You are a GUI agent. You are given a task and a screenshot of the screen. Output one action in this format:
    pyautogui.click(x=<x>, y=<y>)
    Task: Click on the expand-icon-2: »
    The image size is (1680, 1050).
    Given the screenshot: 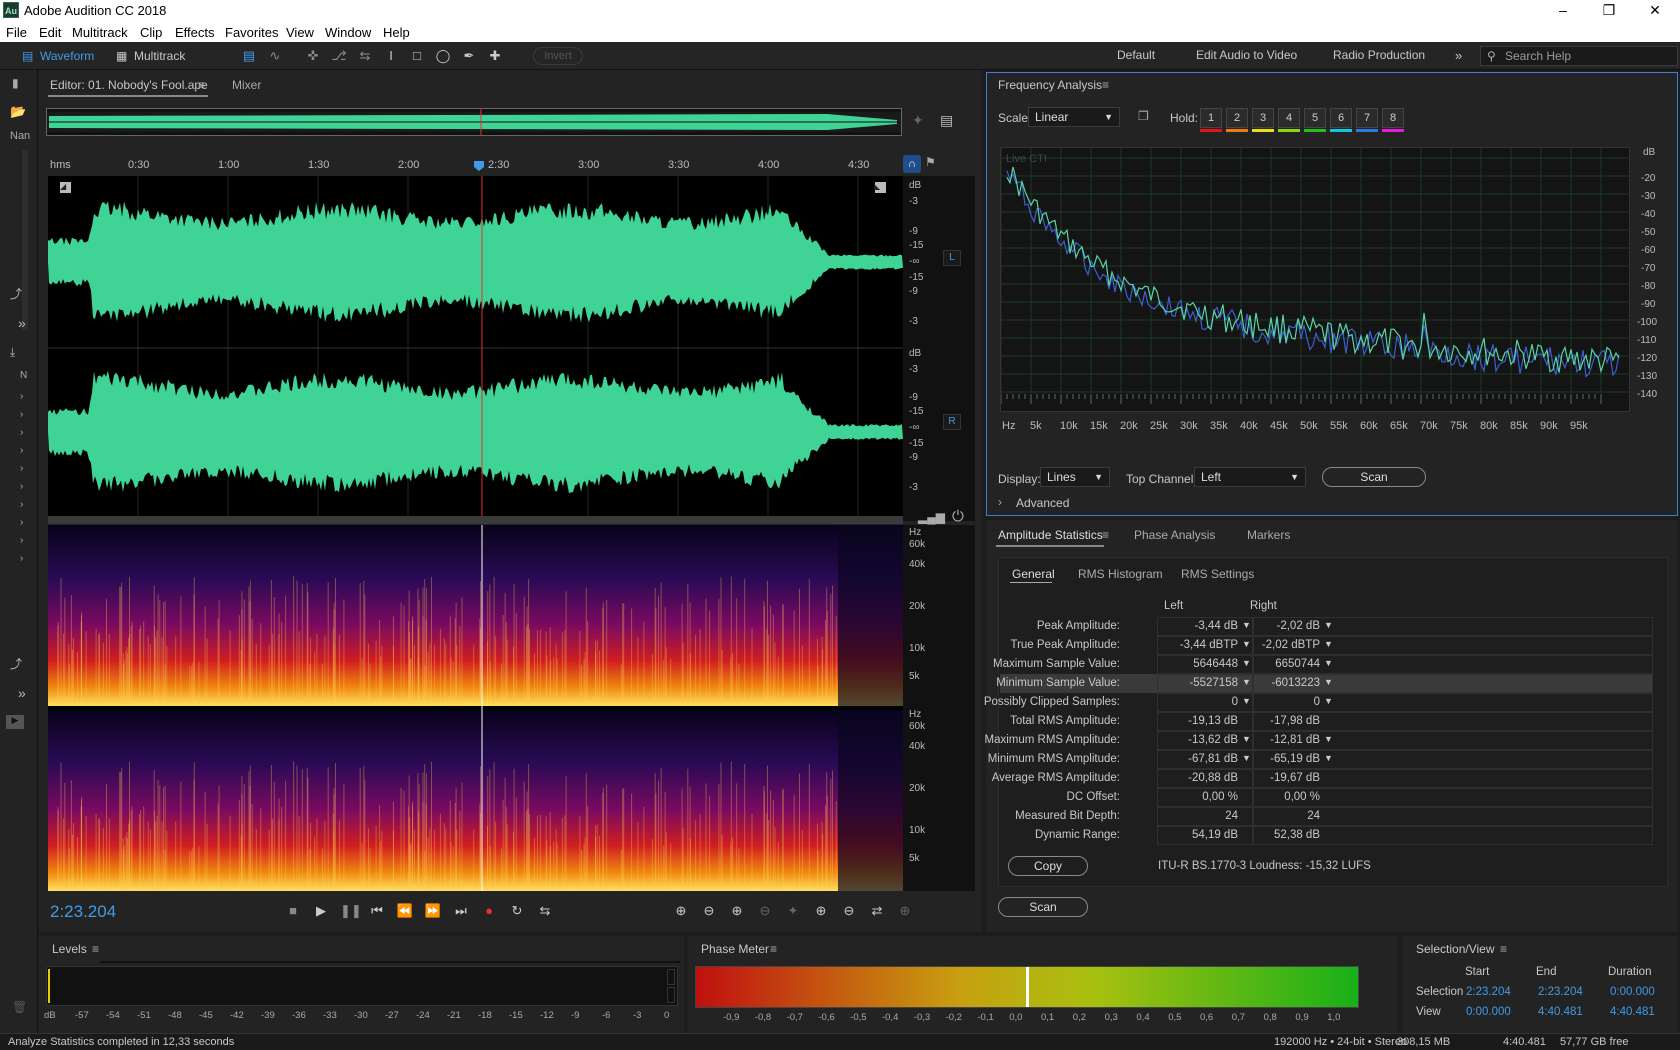 What is the action you would take?
    pyautogui.click(x=22, y=693)
    